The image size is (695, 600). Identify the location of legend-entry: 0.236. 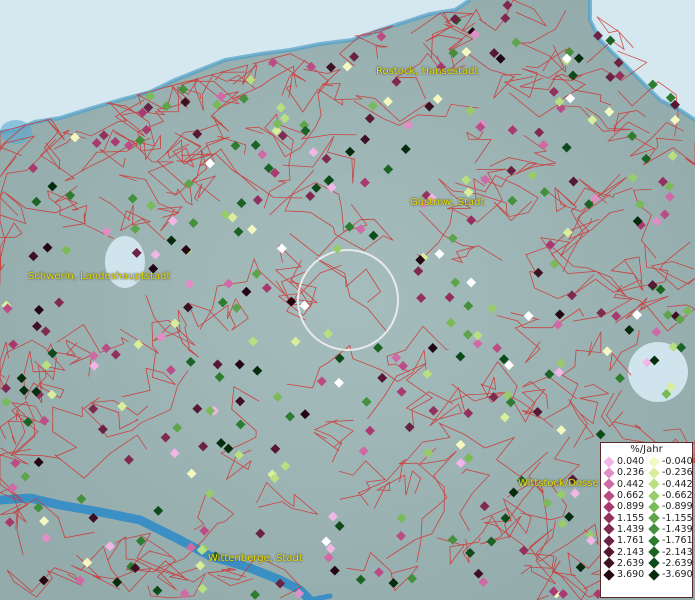
(623, 473).